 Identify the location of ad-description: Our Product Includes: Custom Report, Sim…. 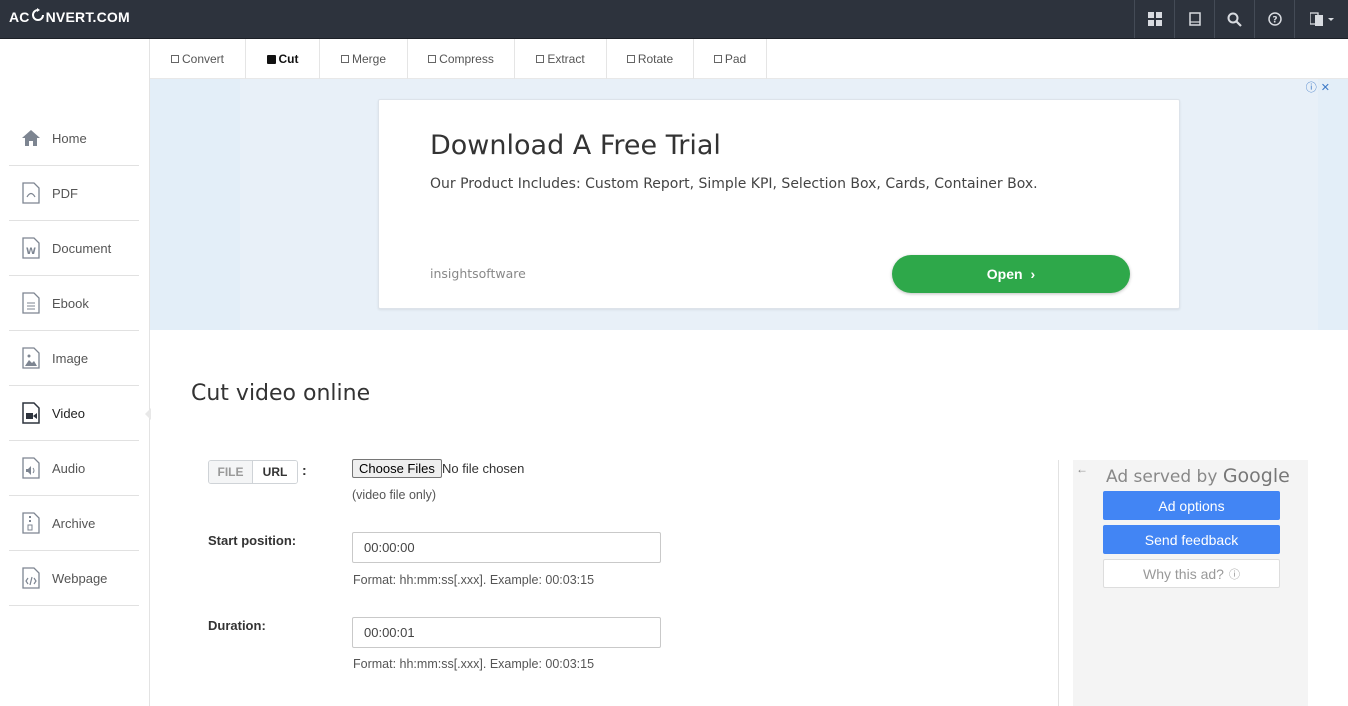
(734, 184).